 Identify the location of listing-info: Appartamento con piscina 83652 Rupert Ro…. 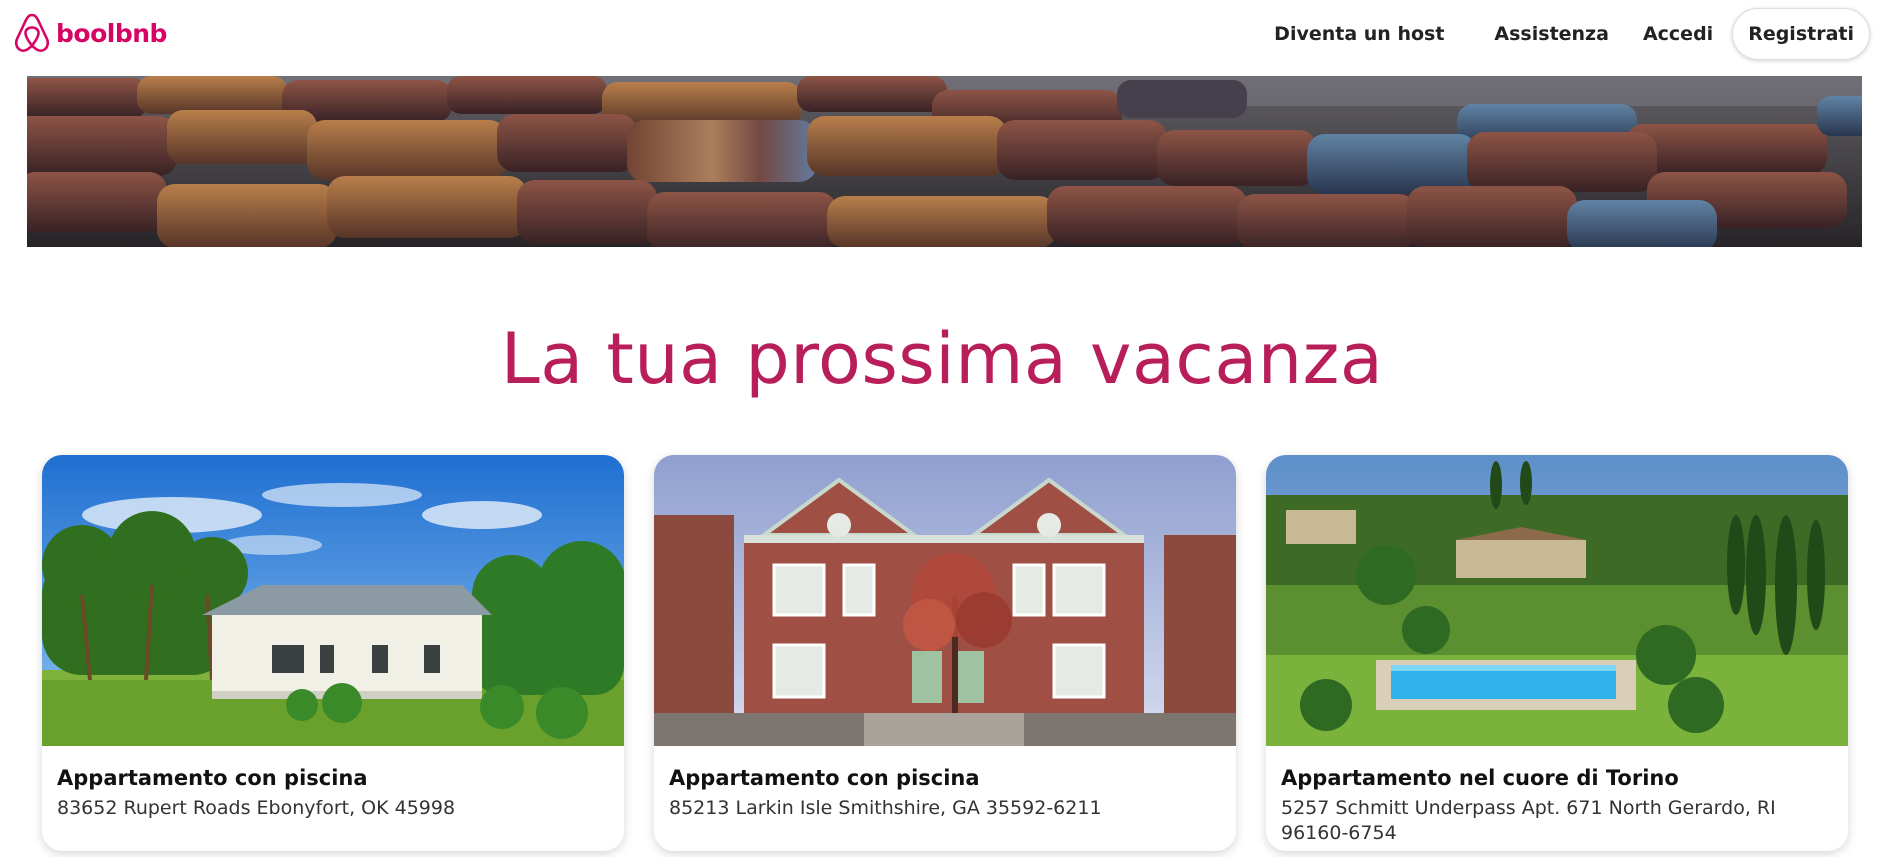
(333, 783).